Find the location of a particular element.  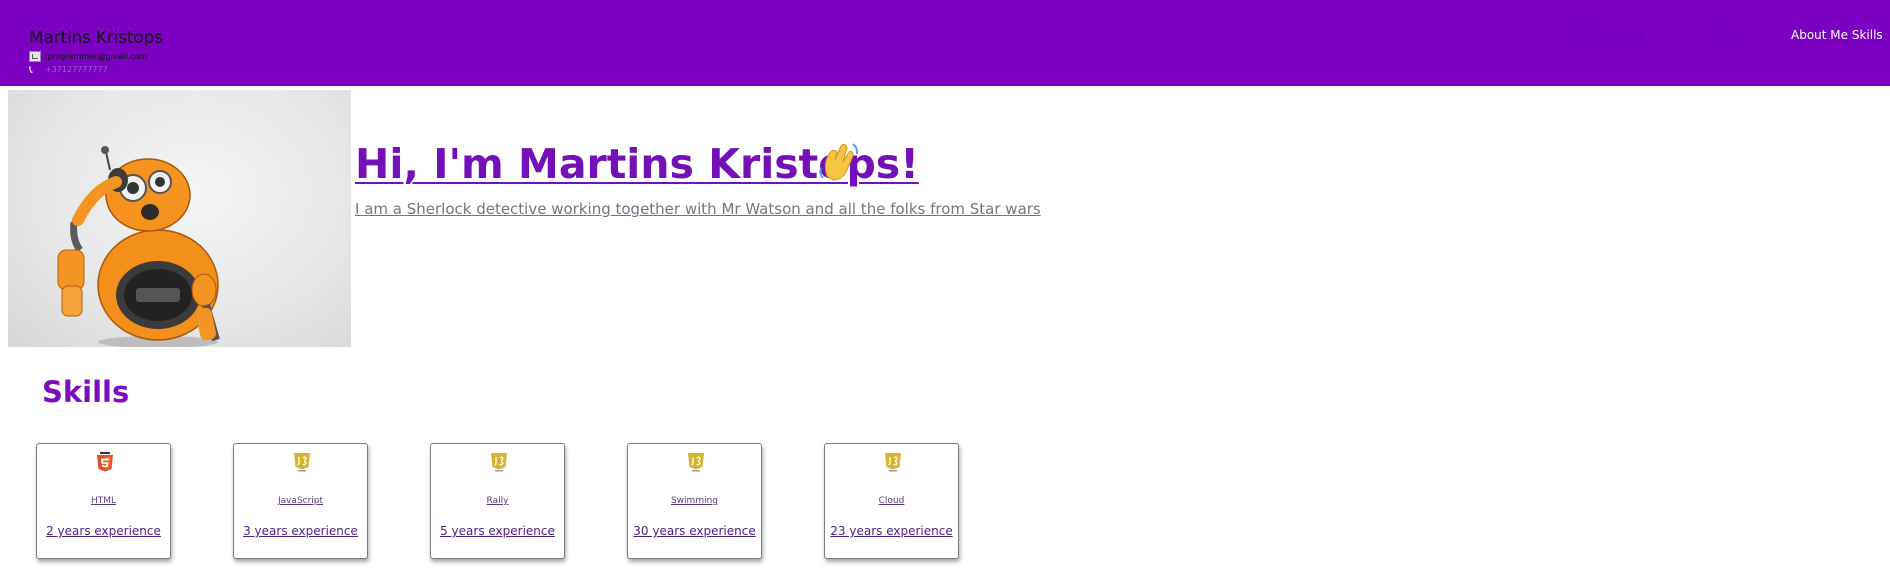

site-owner-name: Martins Kristops is located at coordinates (96, 38).